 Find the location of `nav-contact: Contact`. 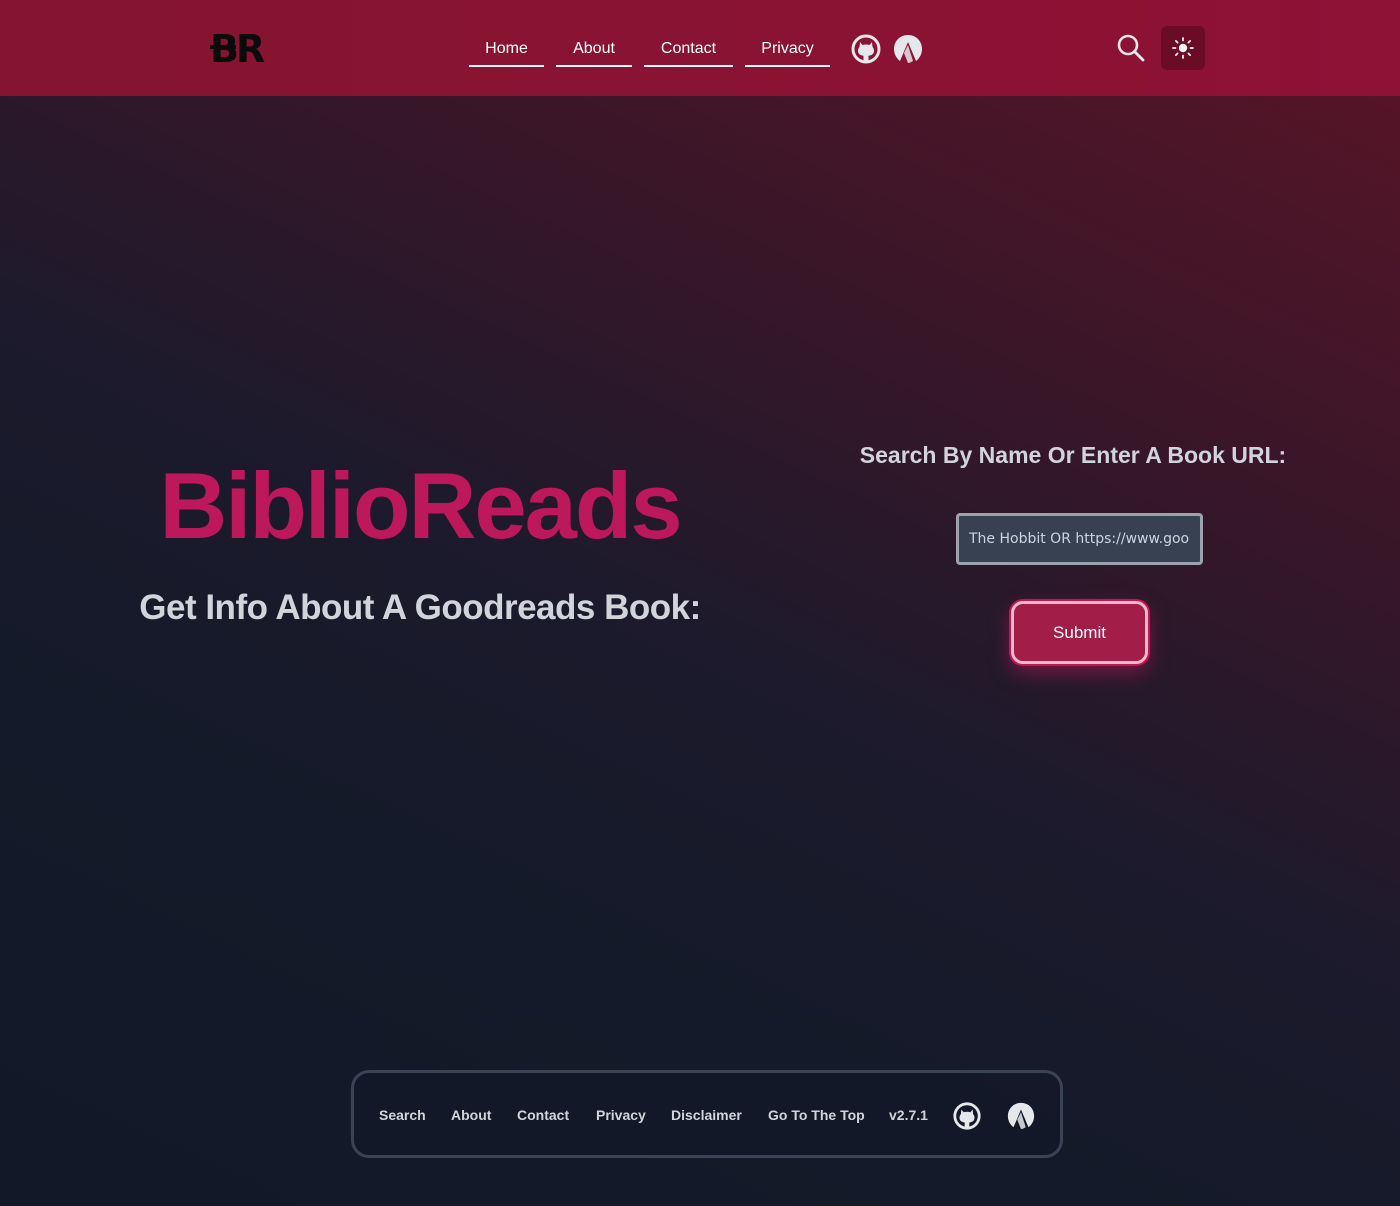

nav-contact: Contact is located at coordinates (688, 47).